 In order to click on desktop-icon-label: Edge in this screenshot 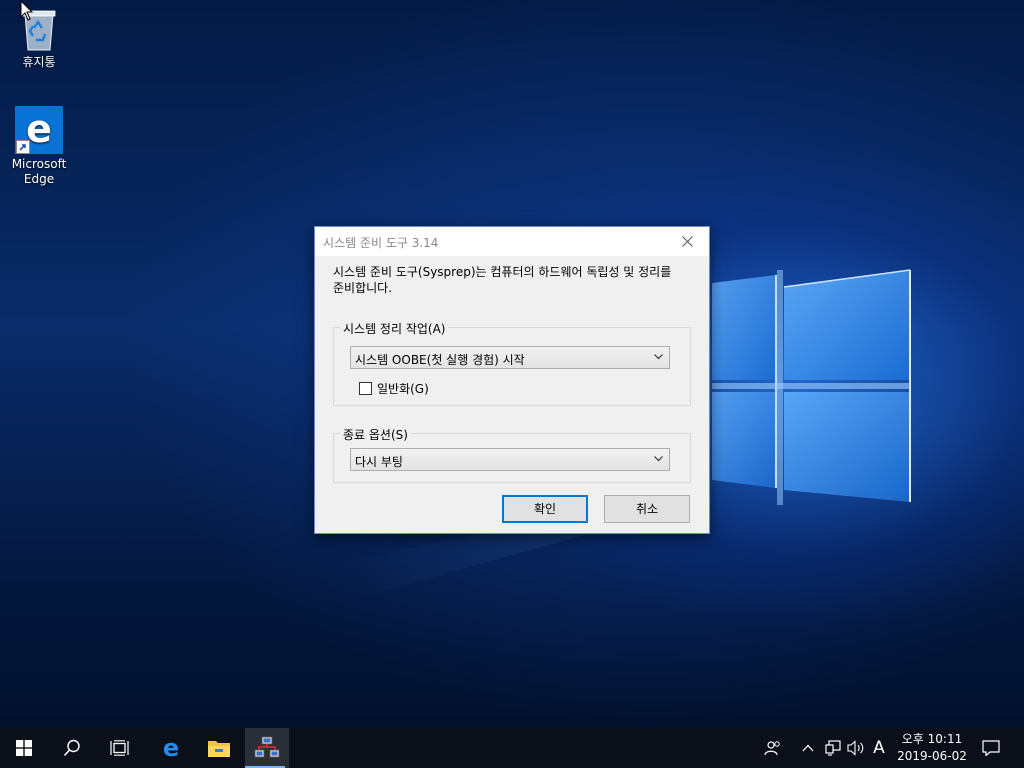, I will do `click(39, 179)`.